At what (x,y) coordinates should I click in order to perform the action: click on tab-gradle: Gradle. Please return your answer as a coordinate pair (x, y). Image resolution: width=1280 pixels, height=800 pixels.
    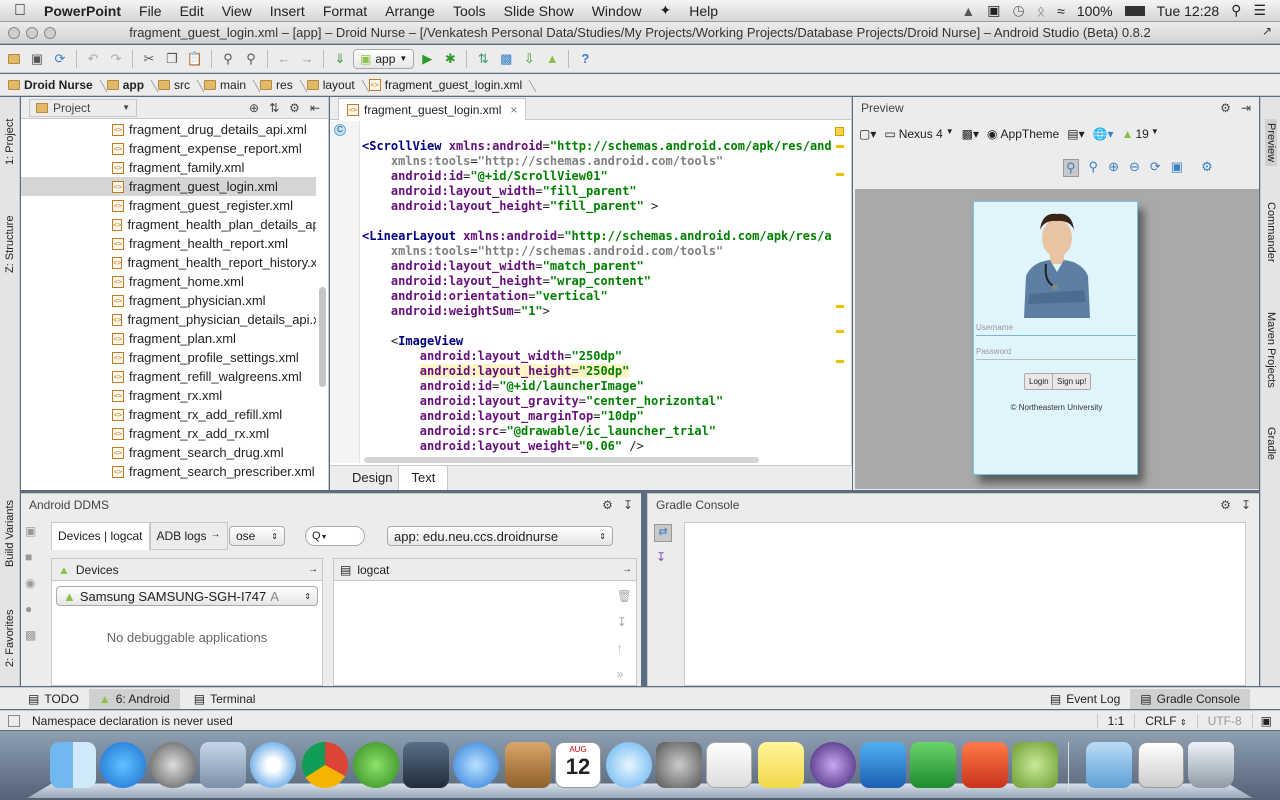
    Looking at the image, I should click on (1271, 443).